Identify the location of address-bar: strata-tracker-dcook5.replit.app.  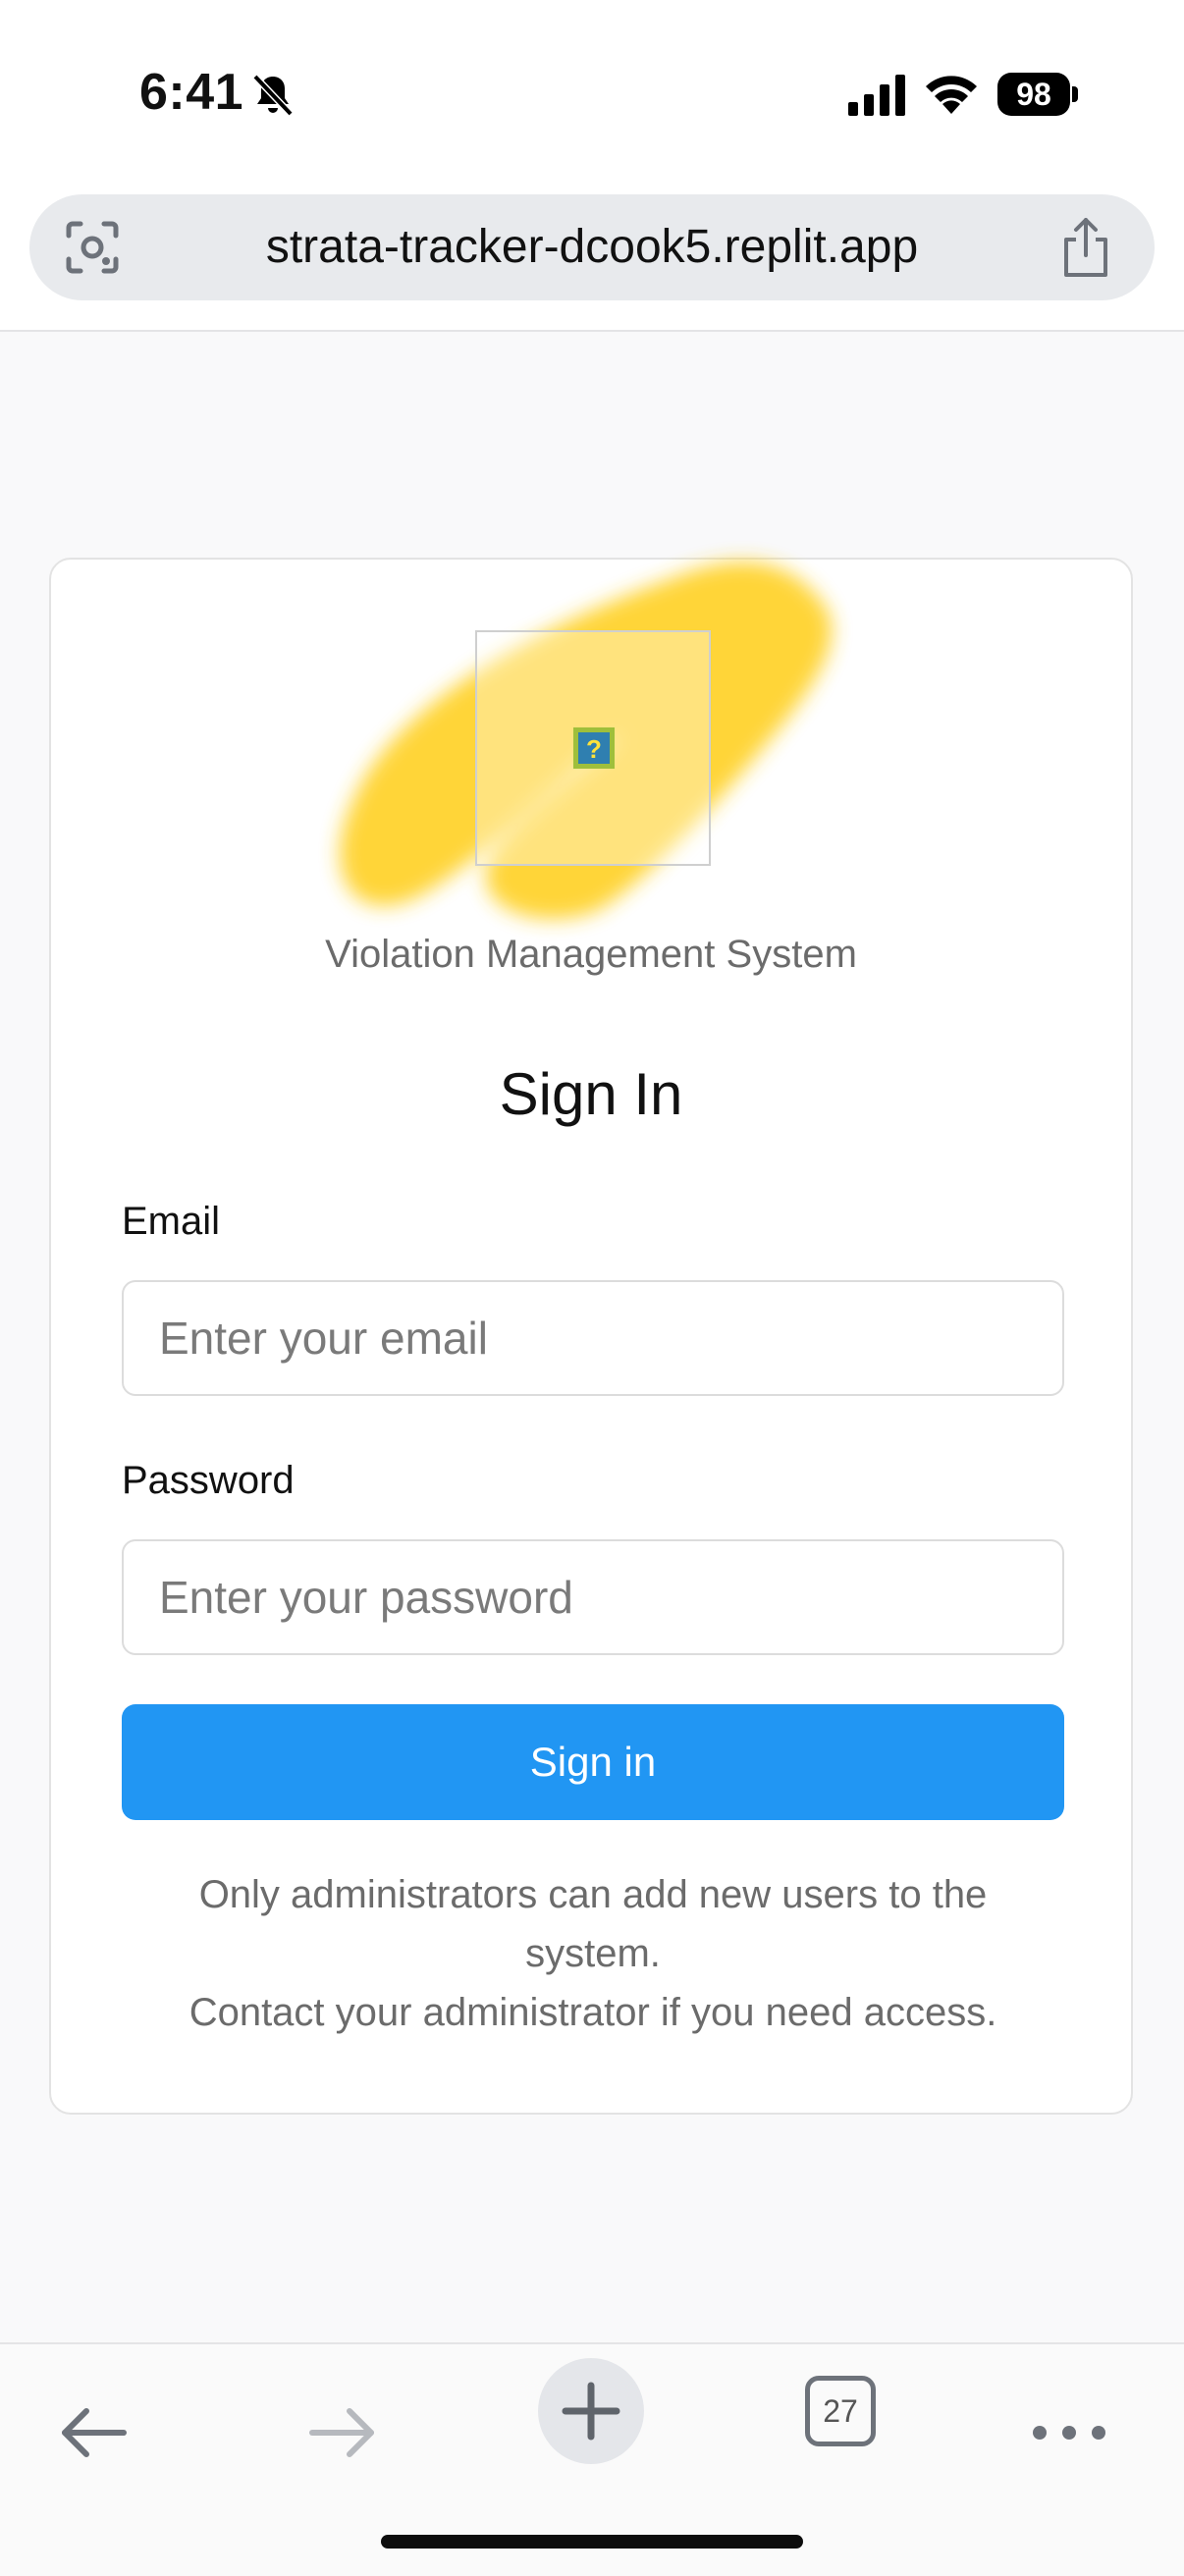
(592, 247).